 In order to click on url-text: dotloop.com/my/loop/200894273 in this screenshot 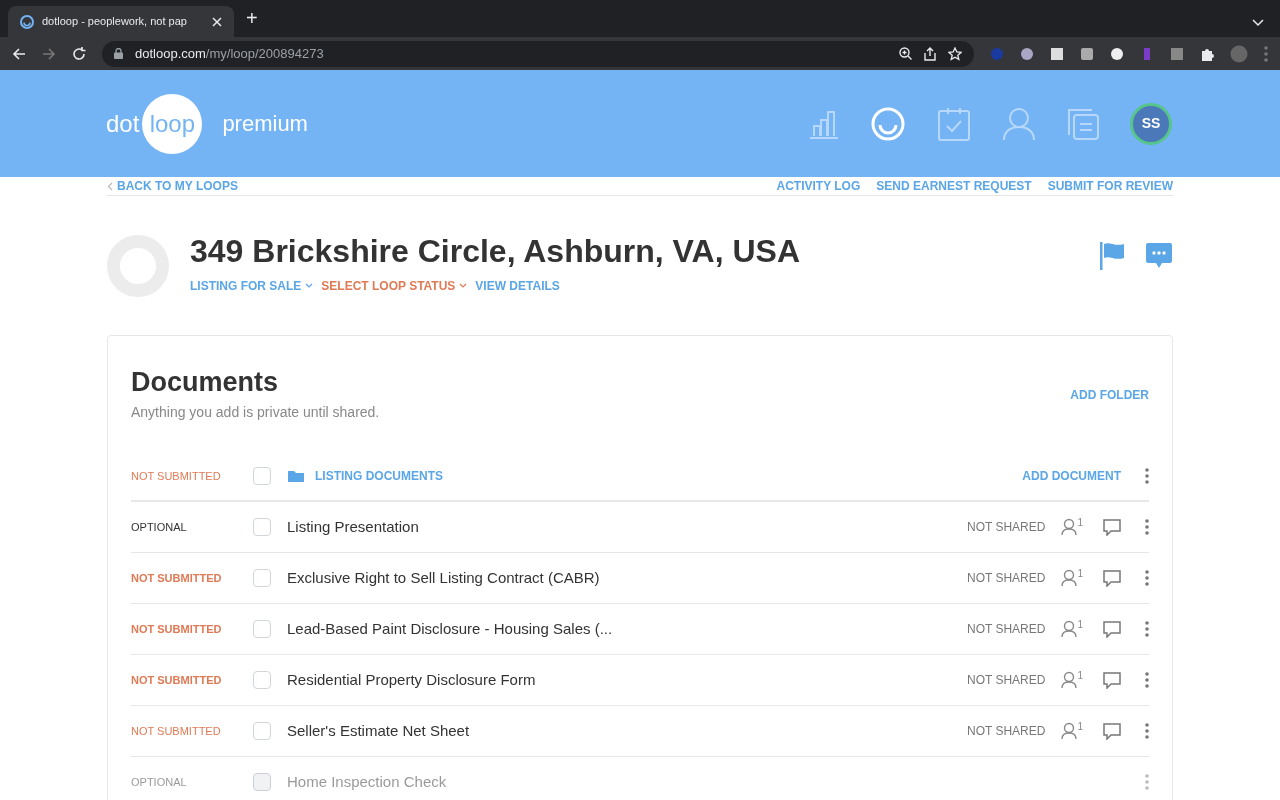, I will do `click(230, 53)`.